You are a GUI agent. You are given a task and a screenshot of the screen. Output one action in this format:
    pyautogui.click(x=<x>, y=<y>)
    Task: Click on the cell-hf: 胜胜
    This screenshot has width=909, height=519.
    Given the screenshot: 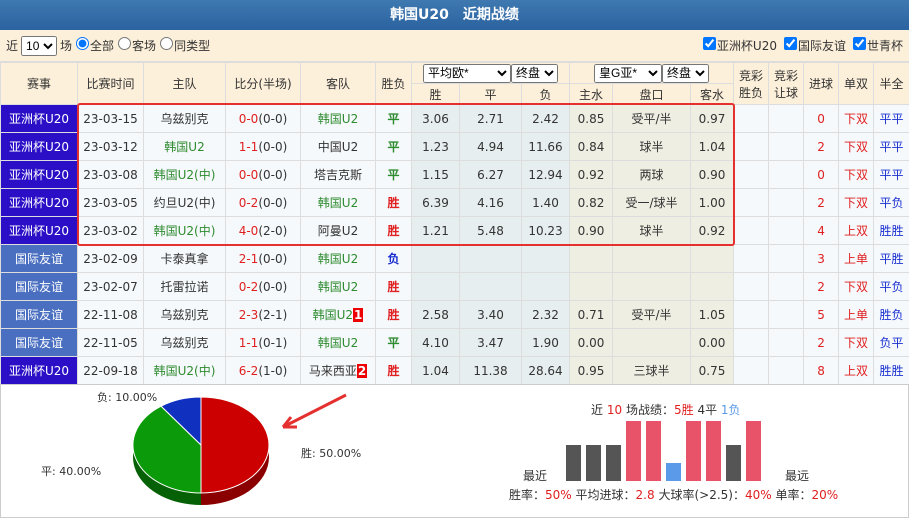 What is the action you would take?
    pyautogui.click(x=891, y=231)
    